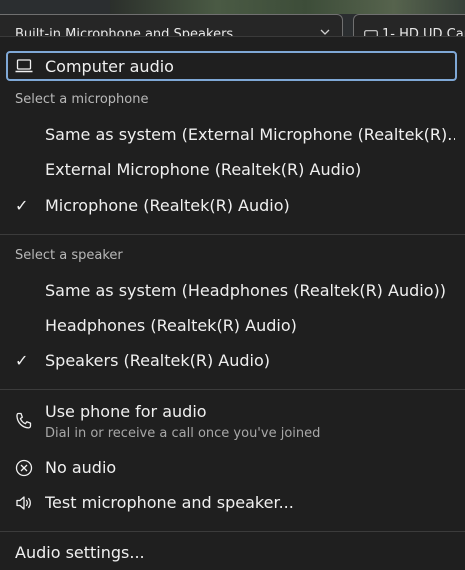  I want to click on speaker-option-speakers: ✓ Speakers (Realtek(R) Audio), so click(232, 361).